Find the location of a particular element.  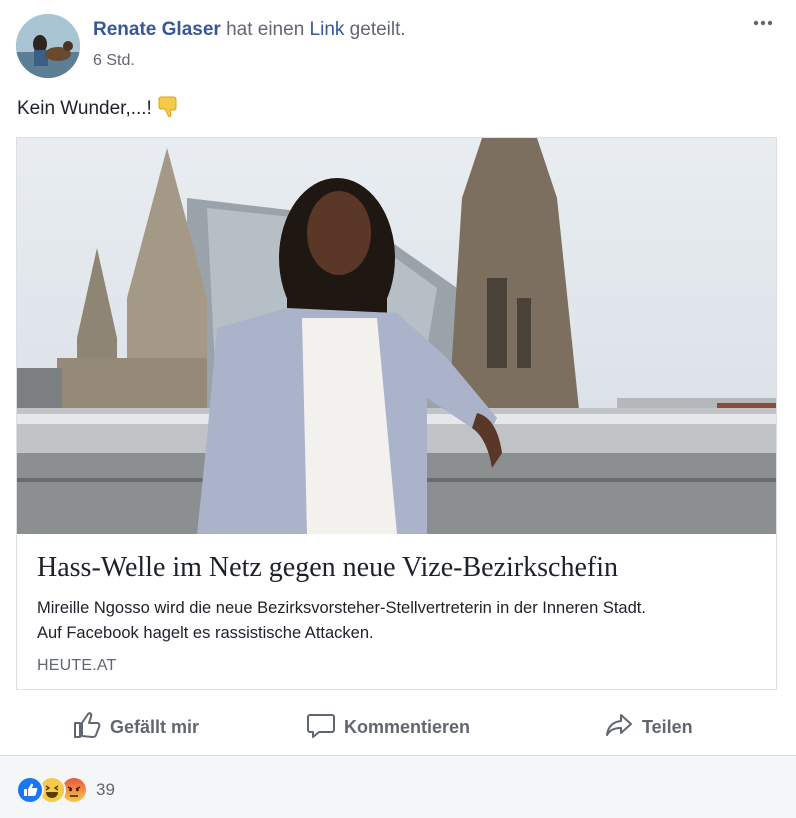

thumbs-down-icon is located at coordinates (171, 109).